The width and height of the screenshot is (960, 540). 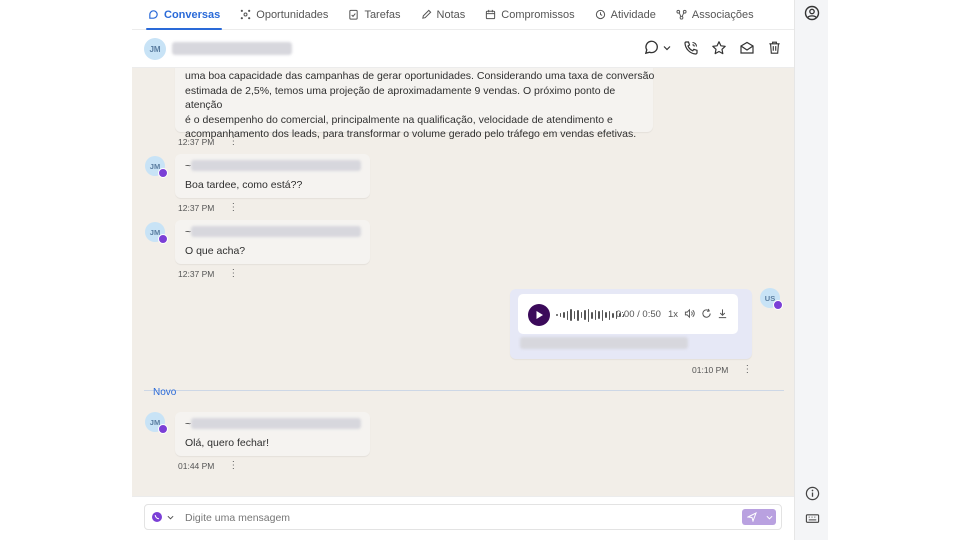 What do you see at coordinates (691, 48) in the screenshot?
I see `call-button` at bounding box center [691, 48].